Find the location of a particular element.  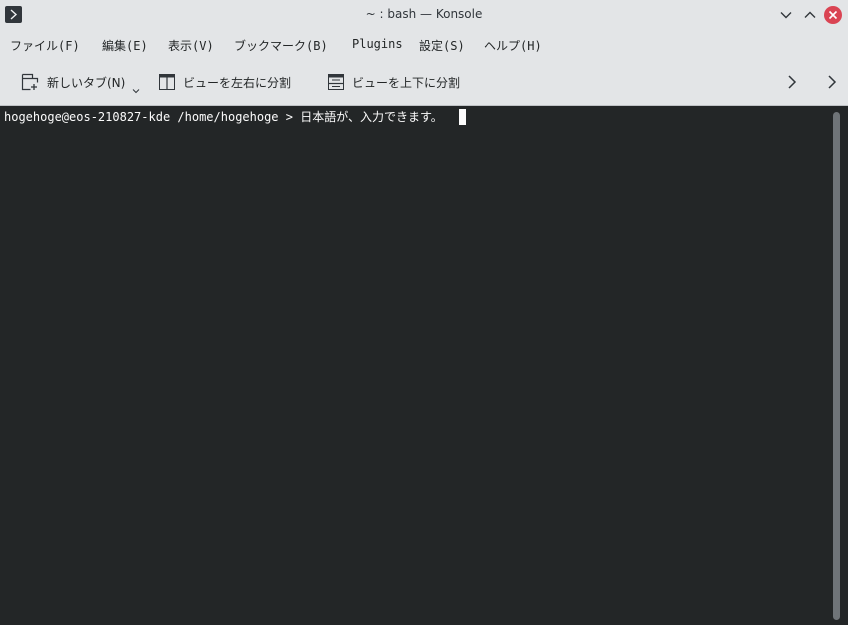

minimize-button is located at coordinates (786, 15).